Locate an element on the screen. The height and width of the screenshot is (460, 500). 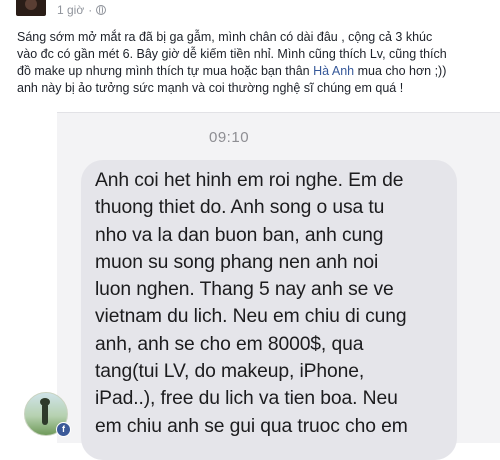
sms-message-line: nho va la dan buon ban, anh cung is located at coordinates (239, 235).